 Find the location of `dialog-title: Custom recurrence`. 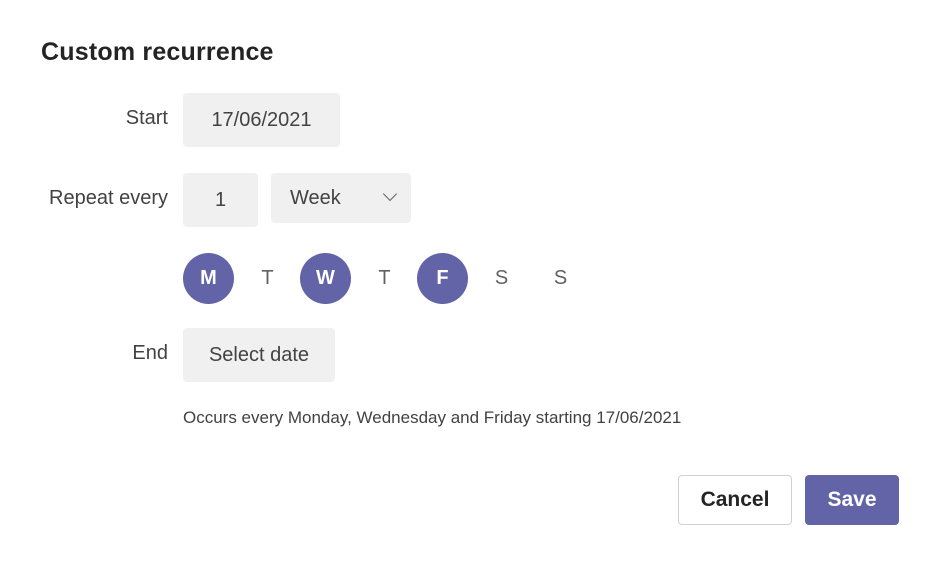

dialog-title: Custom recurrence is located at coordinates (157, 52).